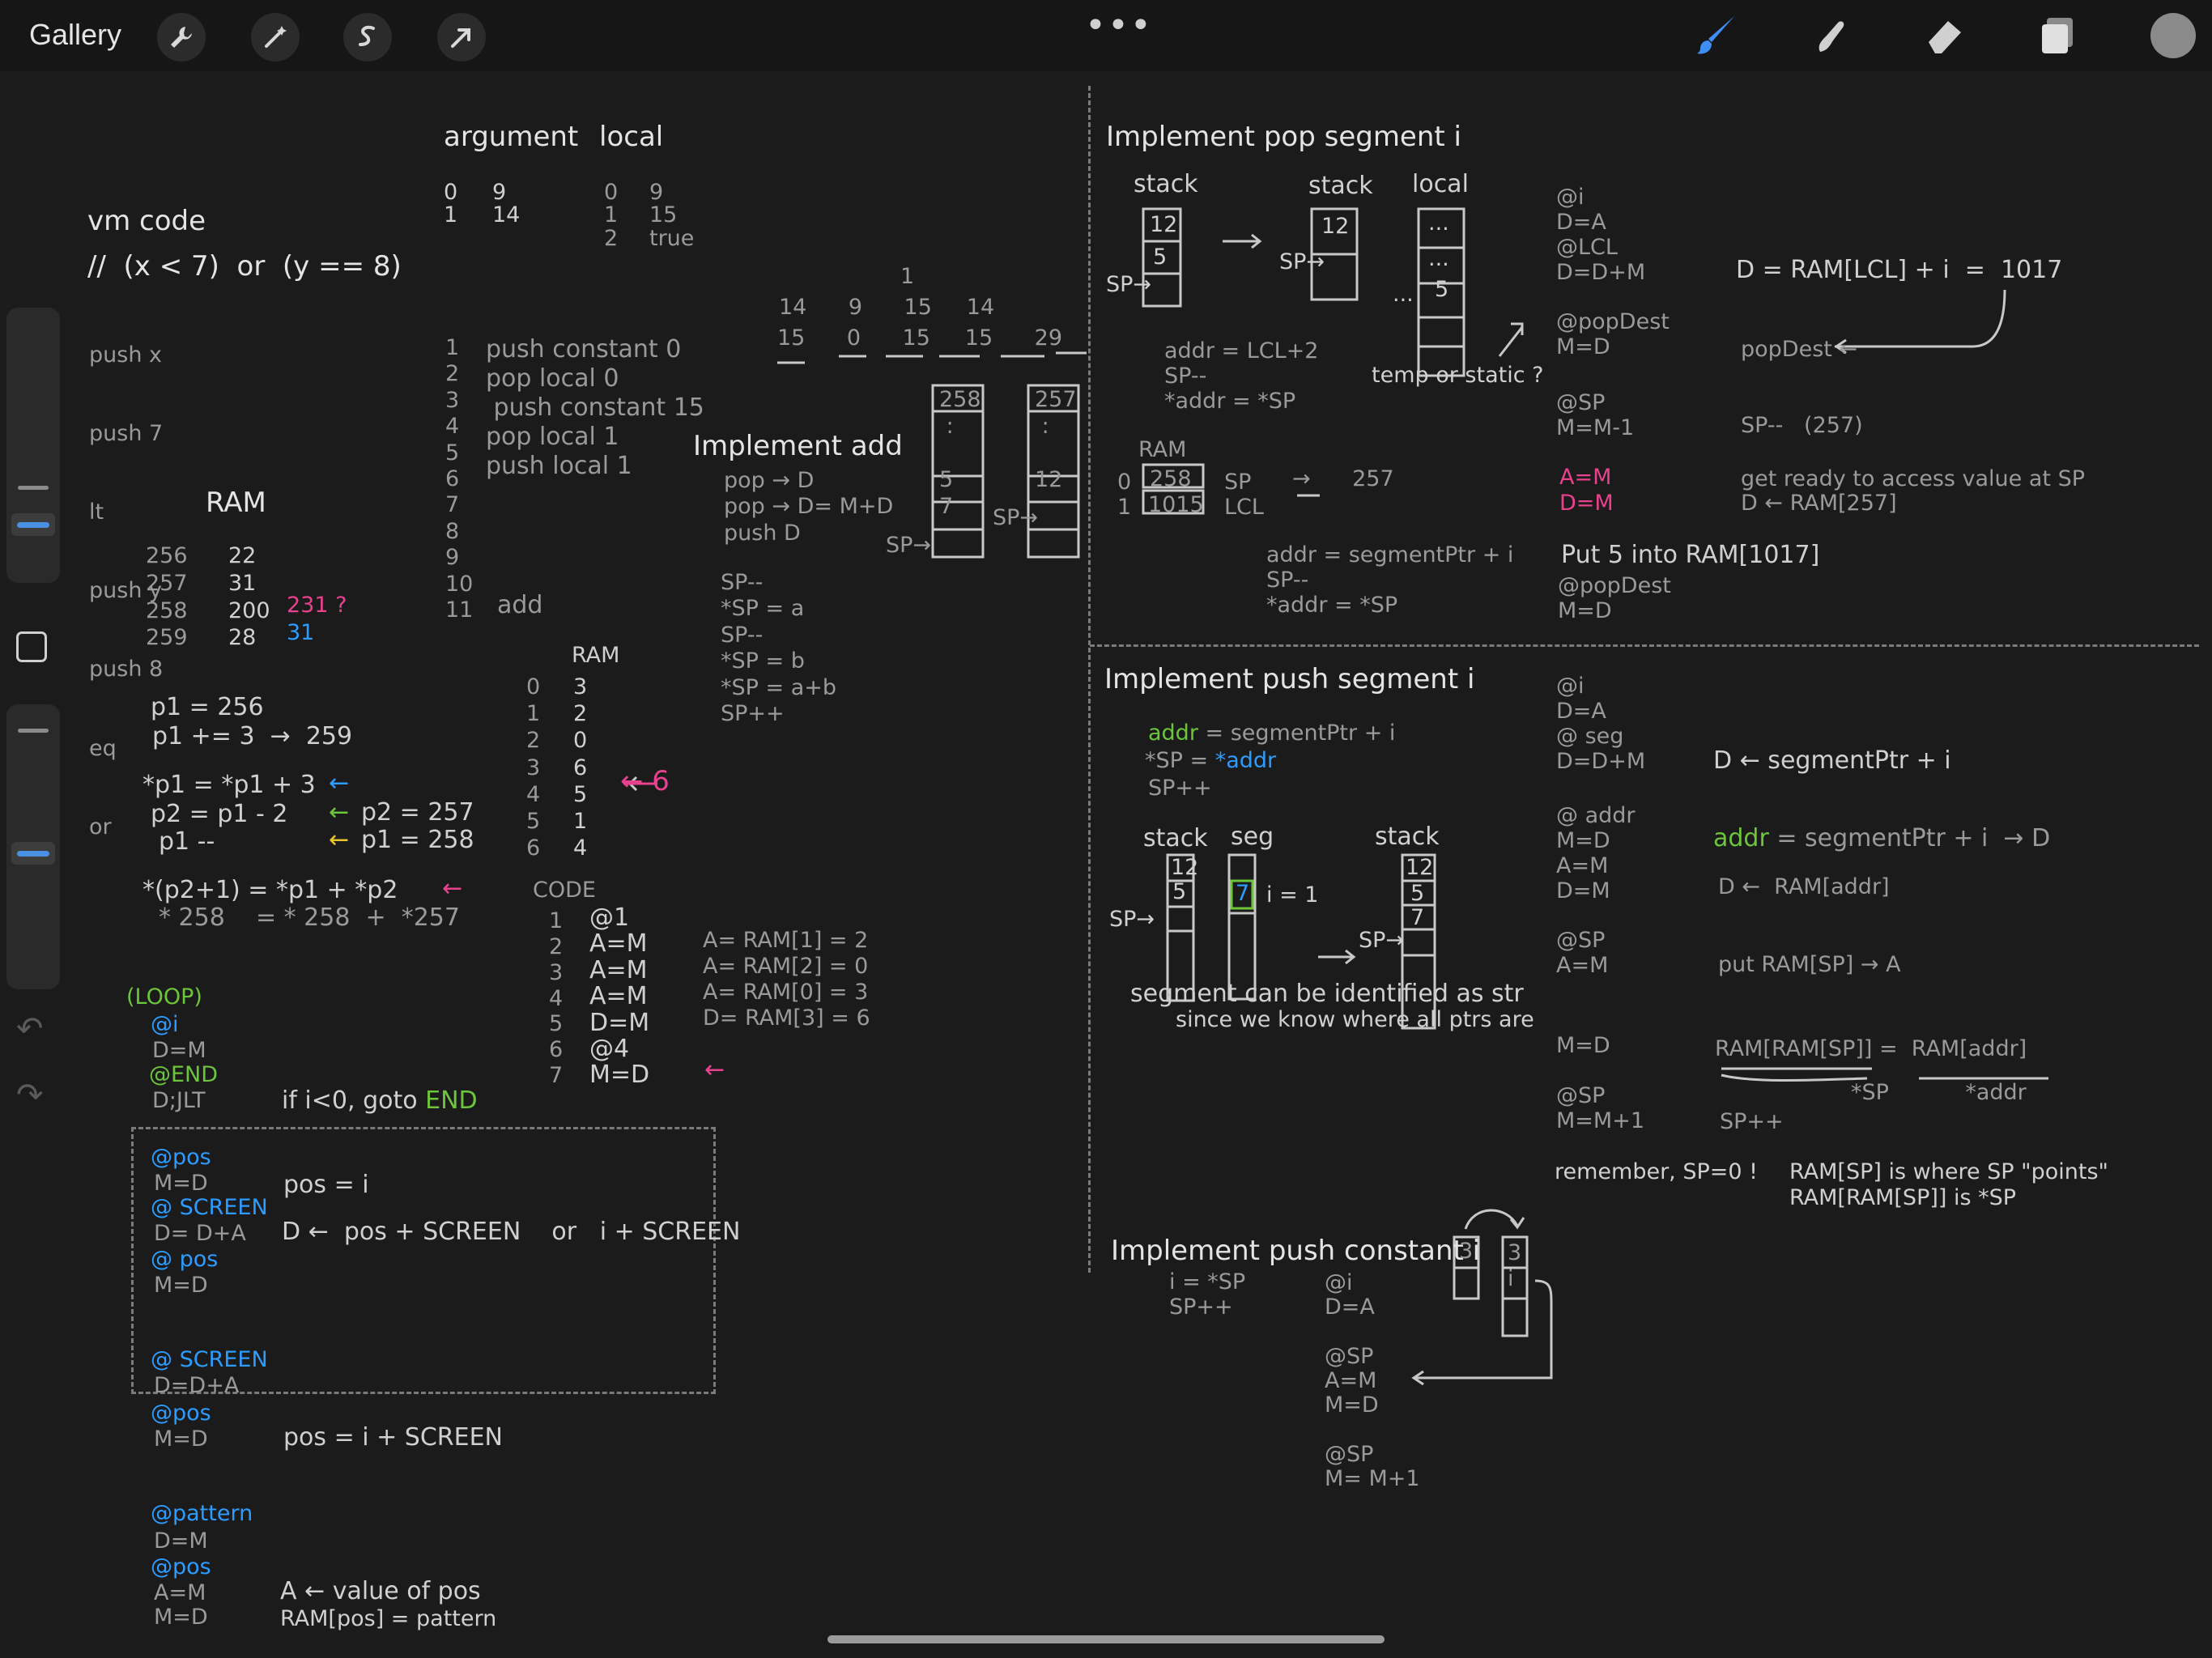 The height and width of the screenshot is (1658, 2212). I want to click on box-md2: M=D, so click(181, 1285).